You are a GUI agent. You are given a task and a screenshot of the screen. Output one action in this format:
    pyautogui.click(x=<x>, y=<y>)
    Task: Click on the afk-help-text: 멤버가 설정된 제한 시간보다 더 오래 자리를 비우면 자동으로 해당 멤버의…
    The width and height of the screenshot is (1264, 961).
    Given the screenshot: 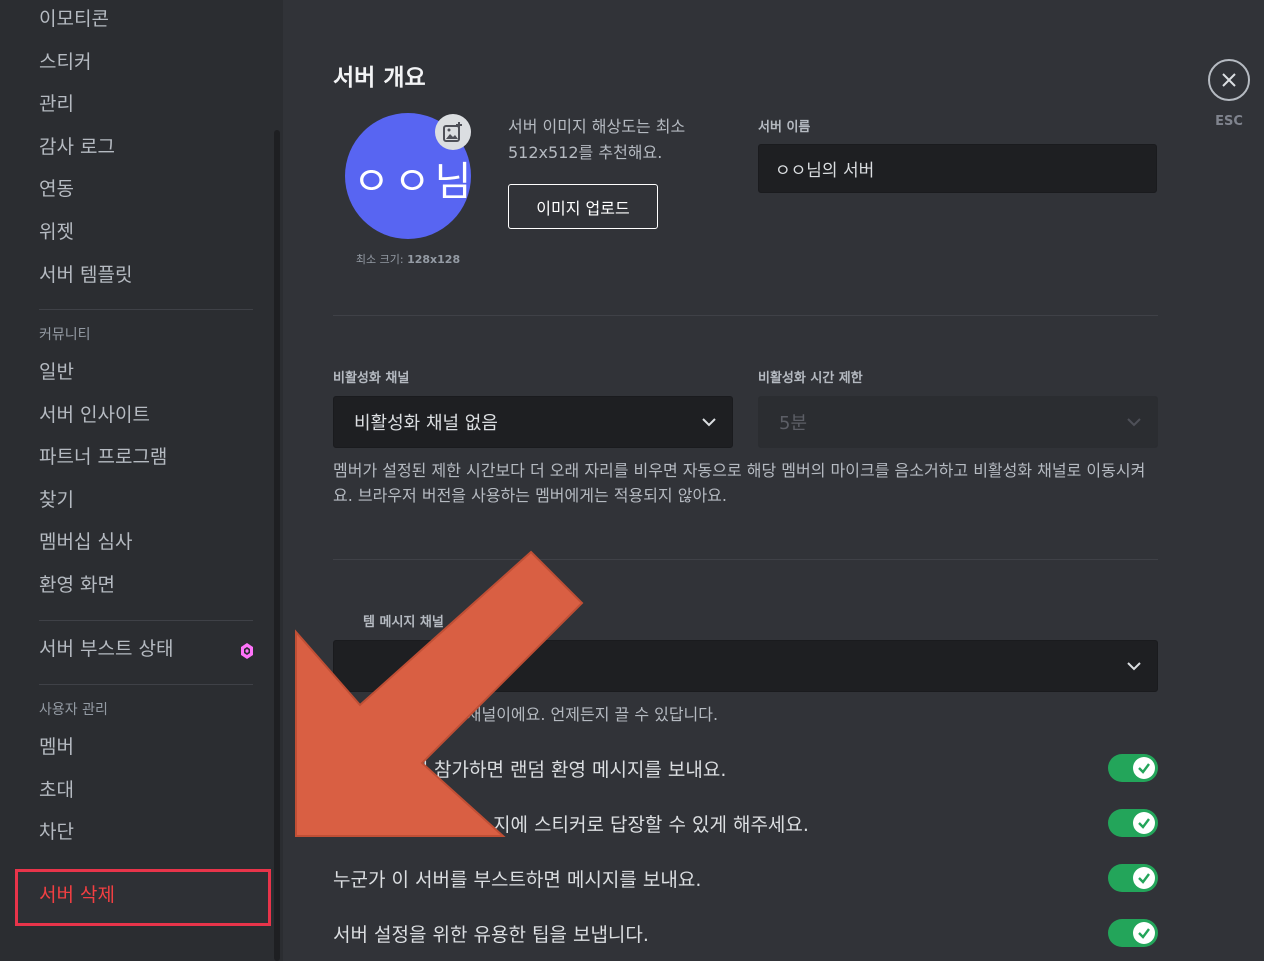 What is the action you would take?
    pyautogui.click(x=739, y=483)
    